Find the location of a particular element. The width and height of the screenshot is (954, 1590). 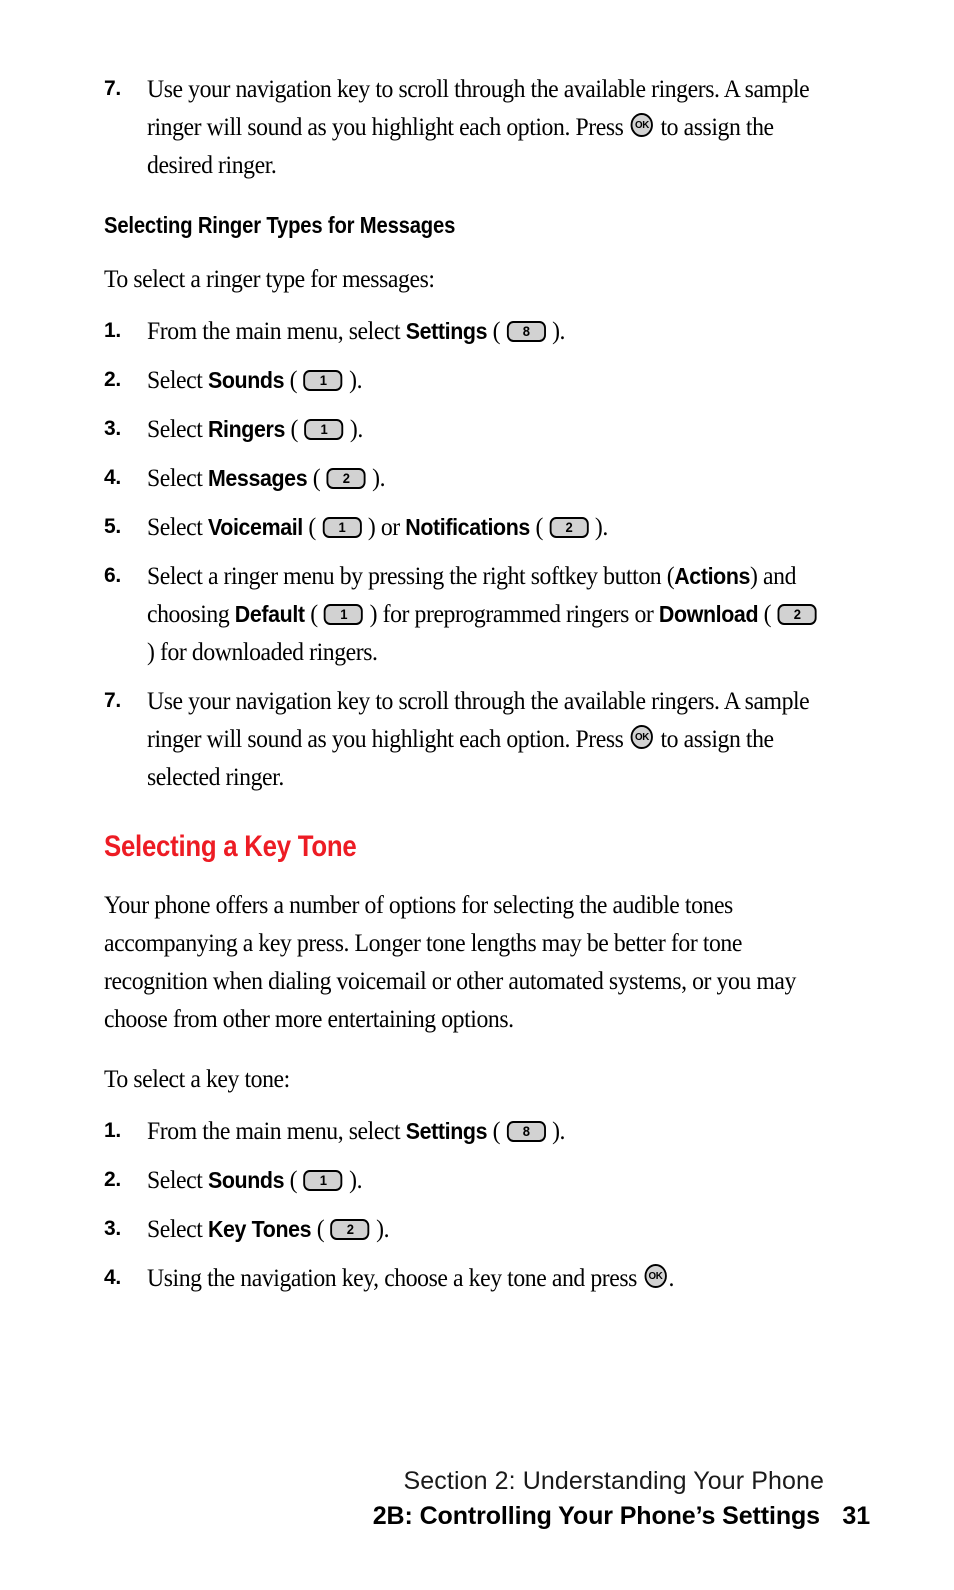

key-group: ( 1 ) for preprogrammed ringers or is located at coordinates (482, 613).